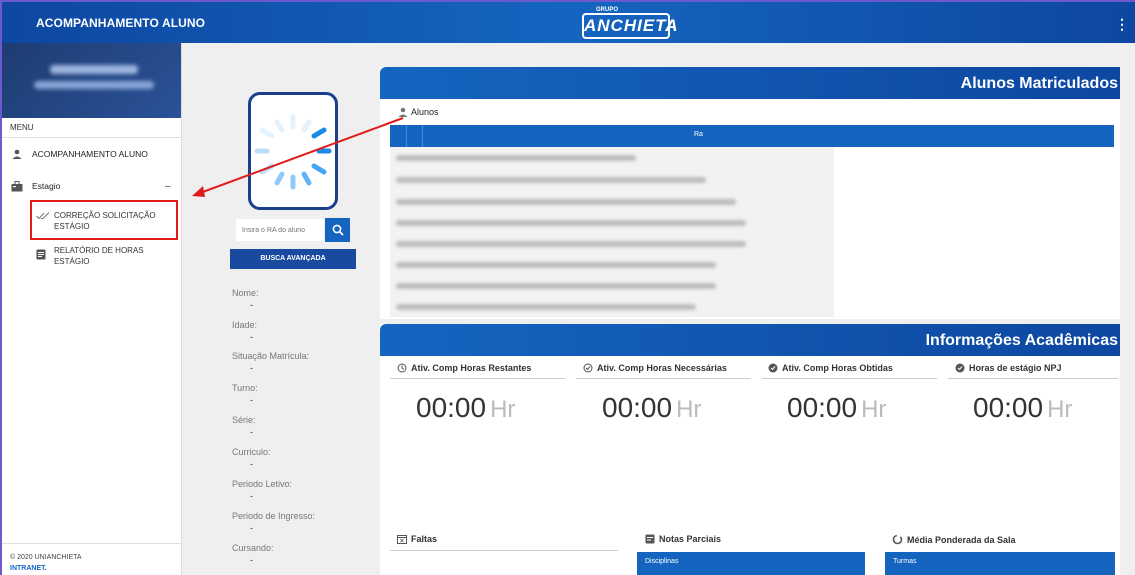  Describe the element at coordinates (402, 539) in the screenshot. I see `calendar-x-icon` at that location.